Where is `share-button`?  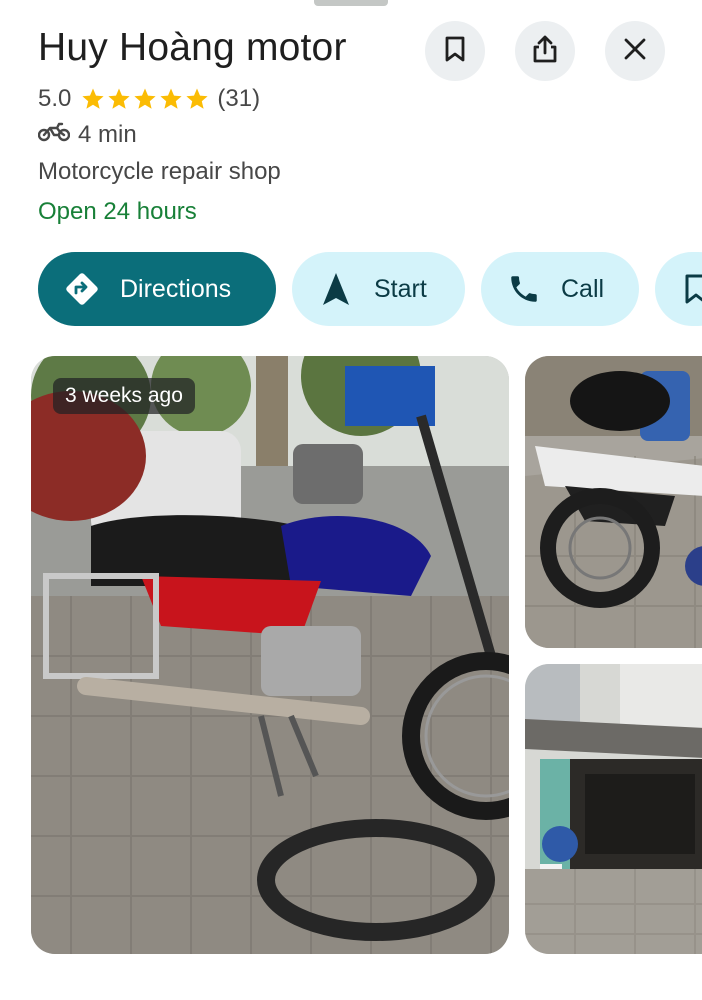 share-button is located at coordinates (545, 51).